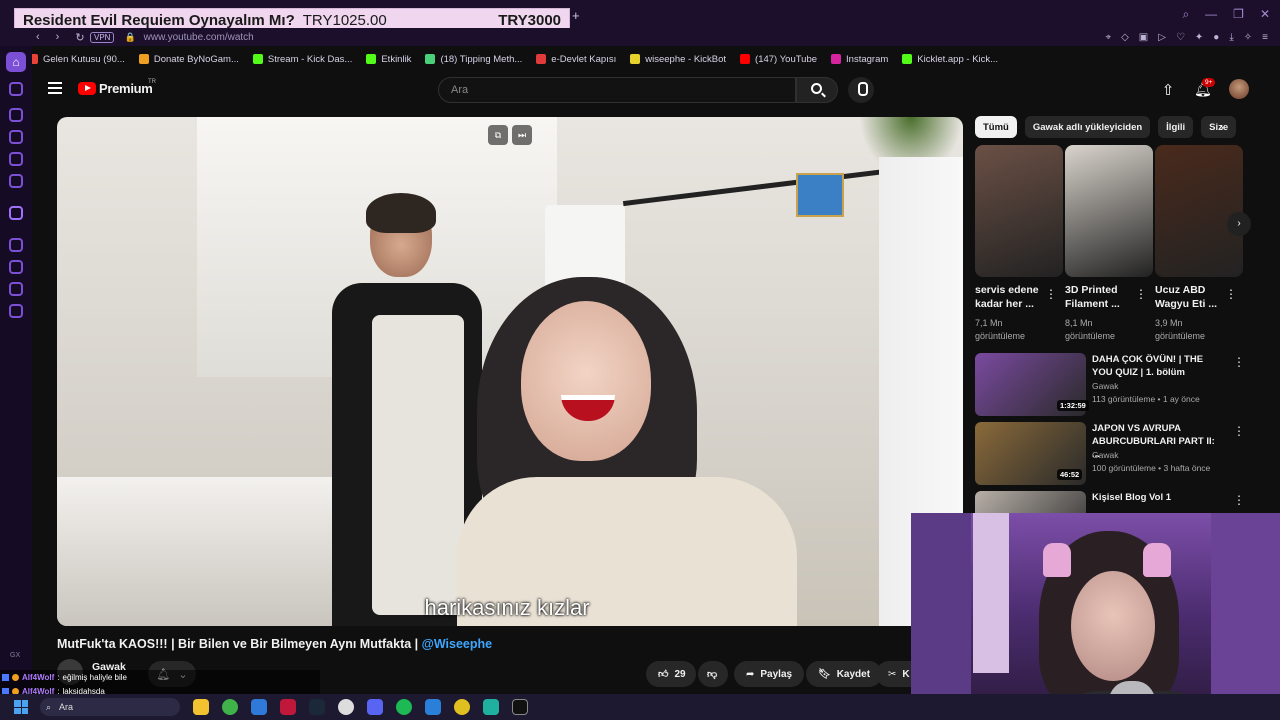  What do you see at coordinates (1231, 37) in the screenshot?
I see `download-icon: ⤓` at bounding box center [1231, 37].